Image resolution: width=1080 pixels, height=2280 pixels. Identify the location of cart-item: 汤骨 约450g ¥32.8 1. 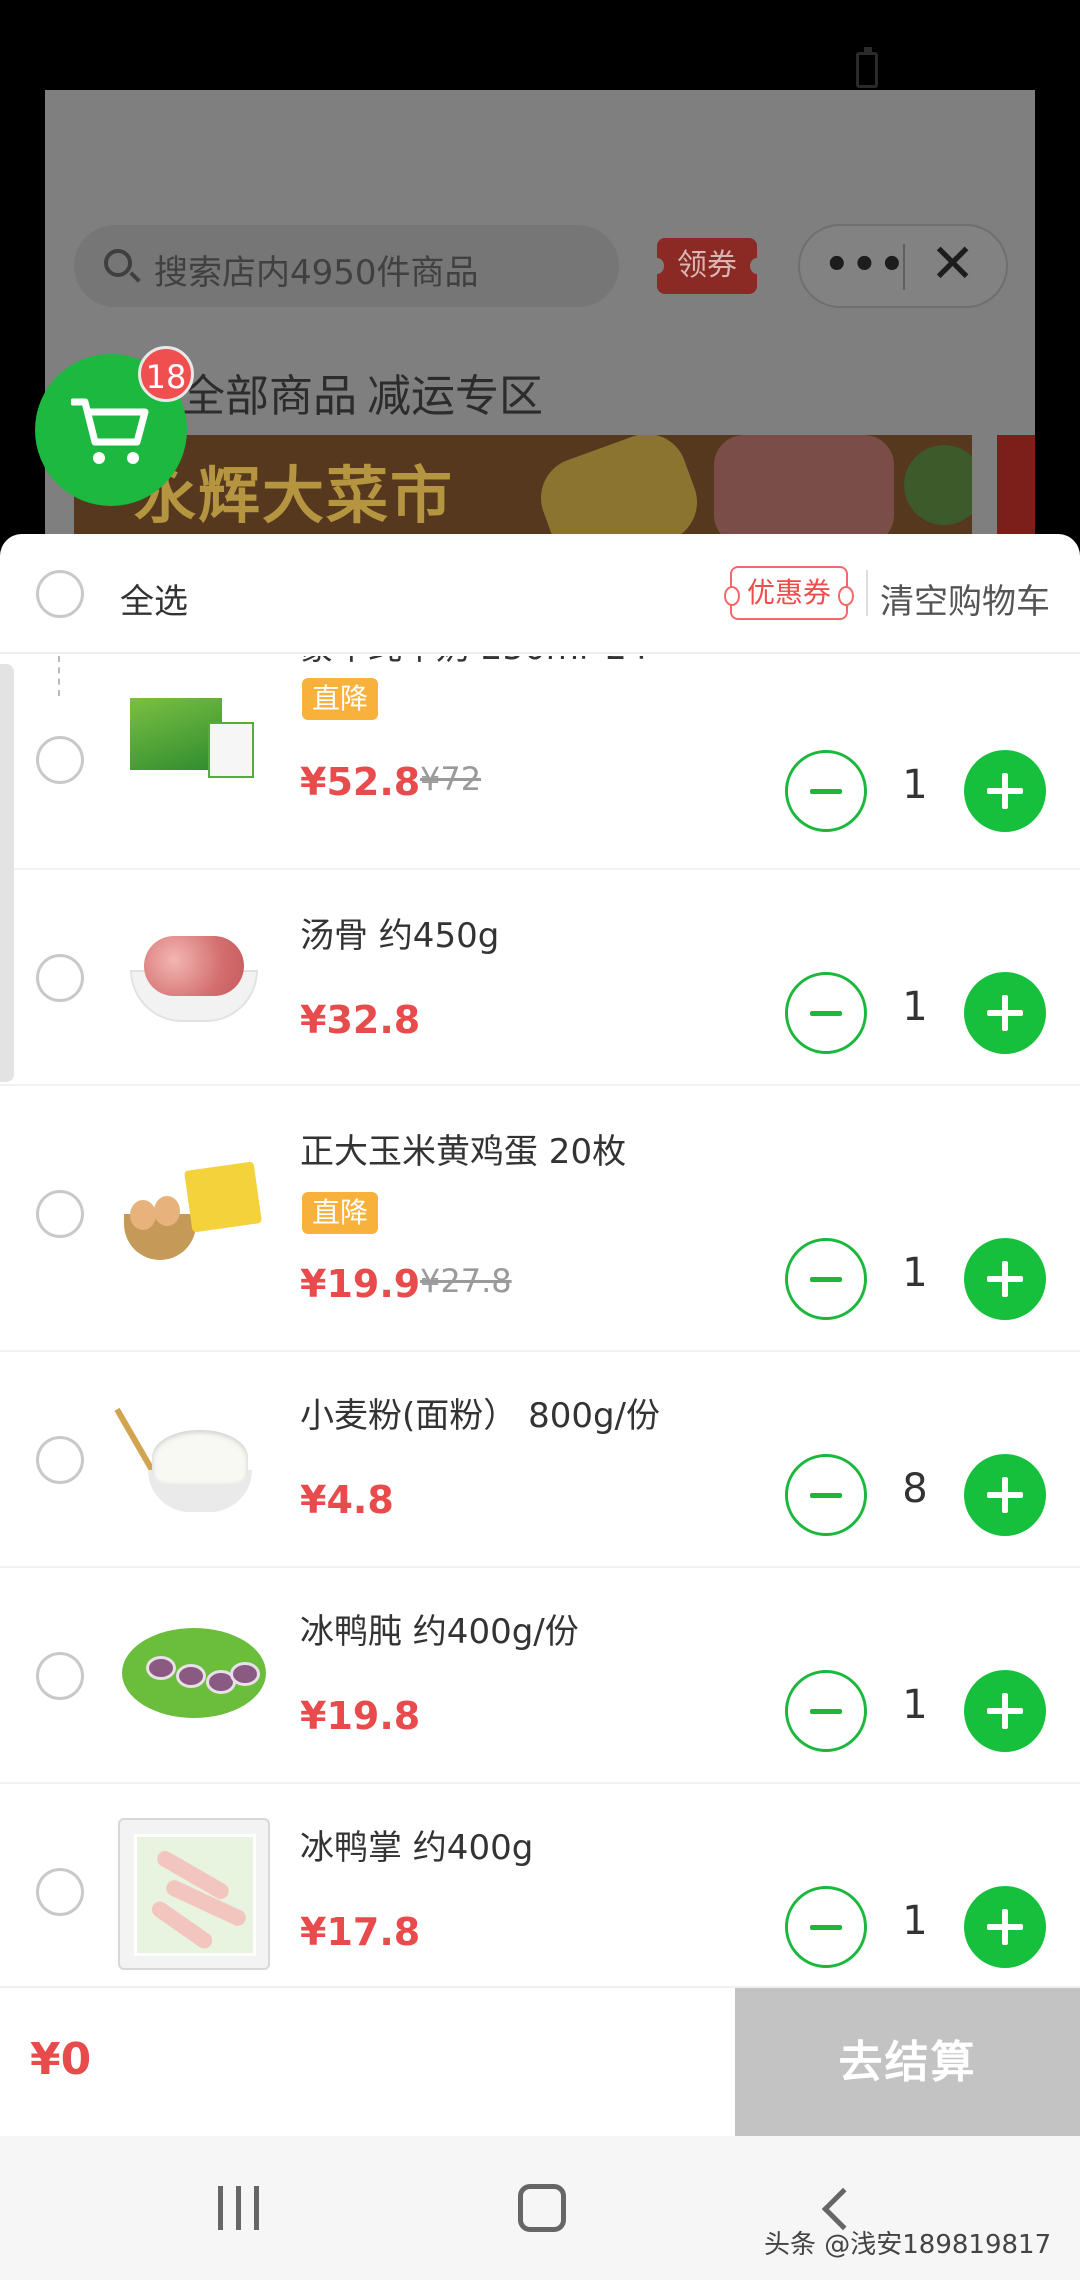
(540, 978).